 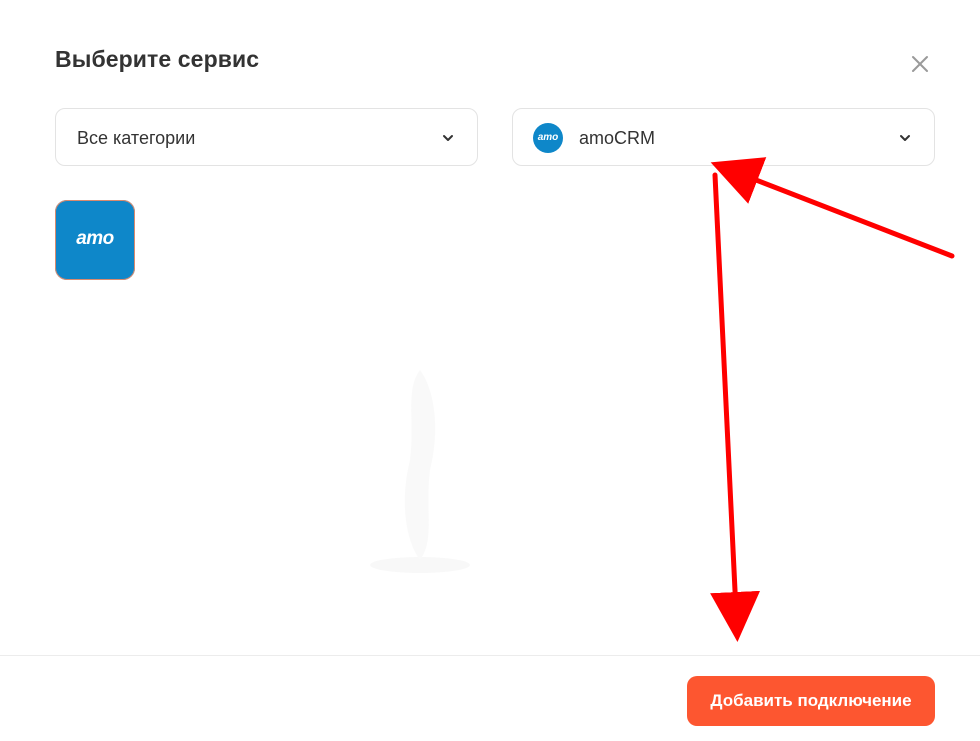 I want to click on annotation-arrow-to-button, so click(x=735, y=407).